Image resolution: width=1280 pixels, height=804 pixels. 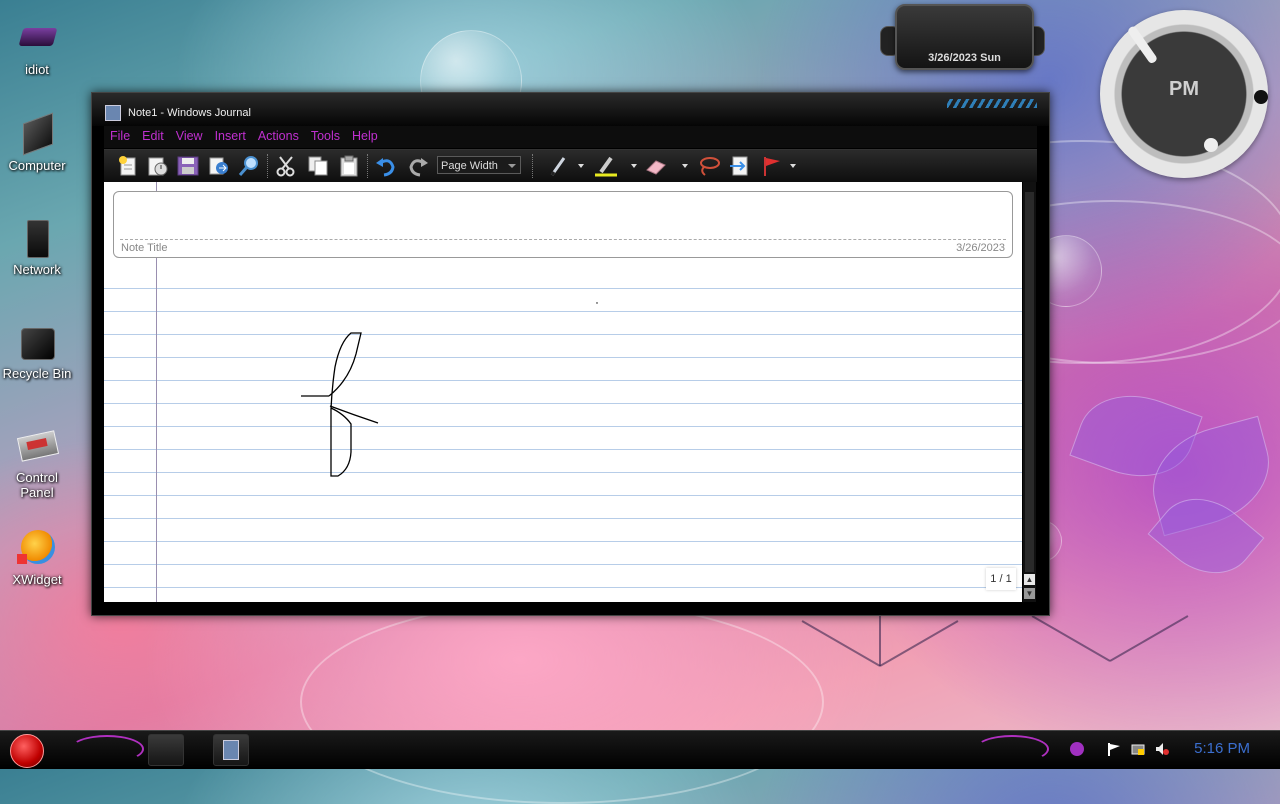 What do you see at coordinates (37, 38) in the screenshot?
I see `user-folder-icon` at bounding box center [37, 38].